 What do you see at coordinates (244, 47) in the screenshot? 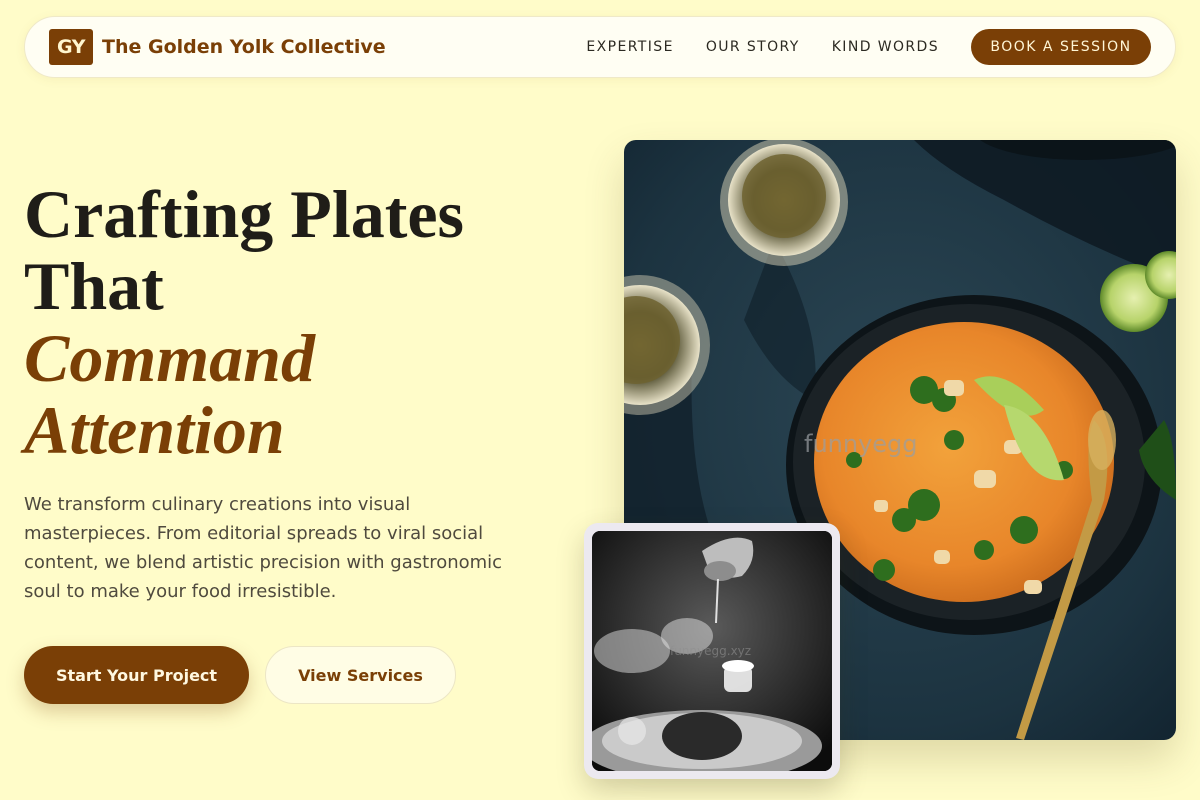
I see `brand-name: The Golden Yolk Collective` at bounding box center [244, 47].